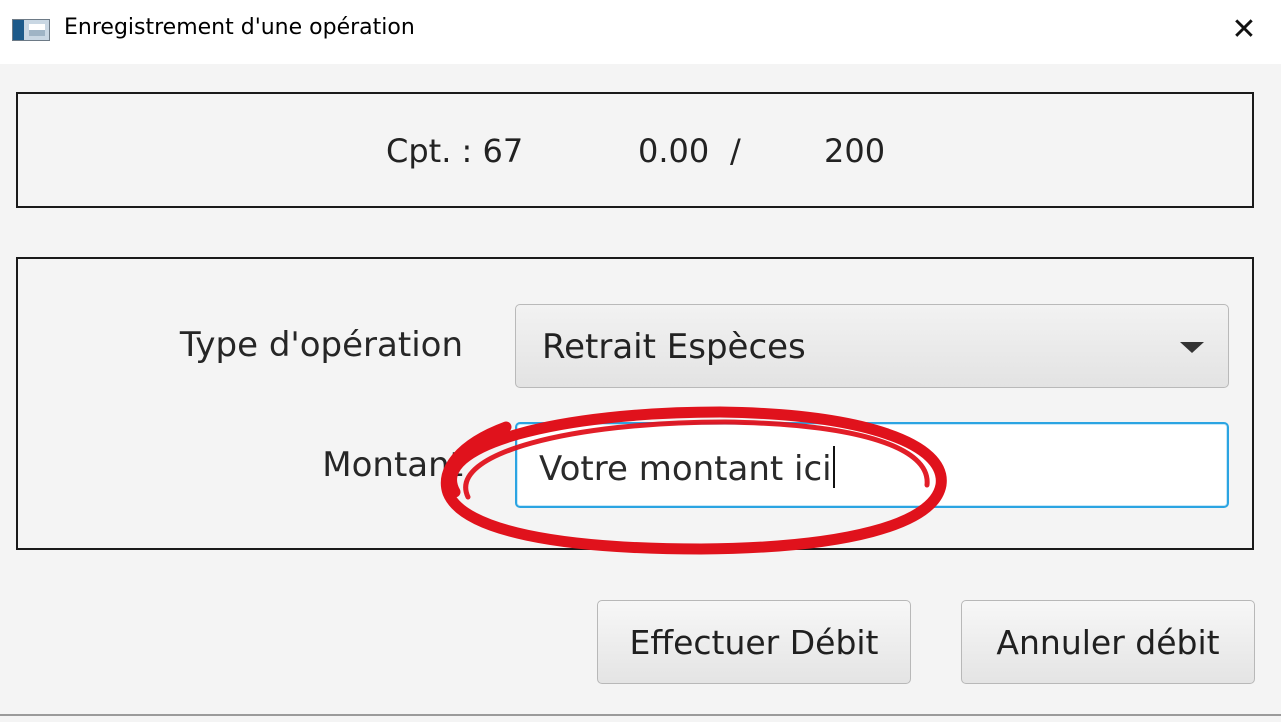  I want to click on effectuer-debit-button: Effectuer Débit, so click(754, 642).